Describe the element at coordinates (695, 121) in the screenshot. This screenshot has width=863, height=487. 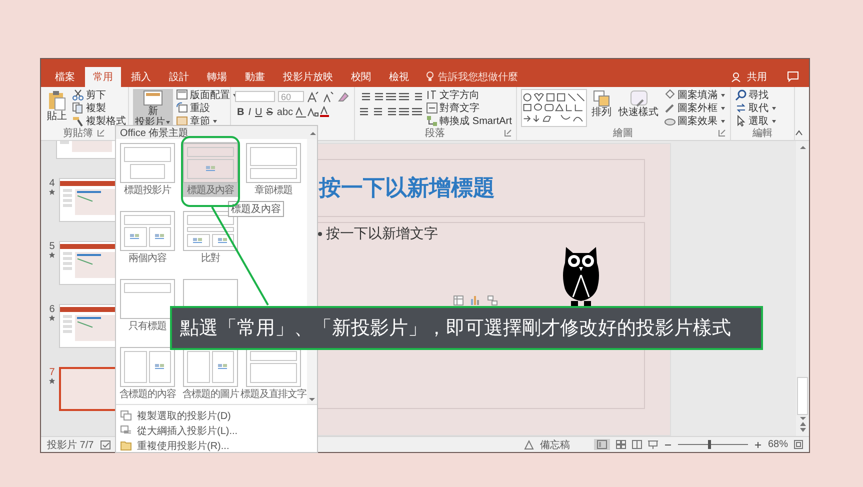
I see `shape-format-command: 圖案效果` at that location.